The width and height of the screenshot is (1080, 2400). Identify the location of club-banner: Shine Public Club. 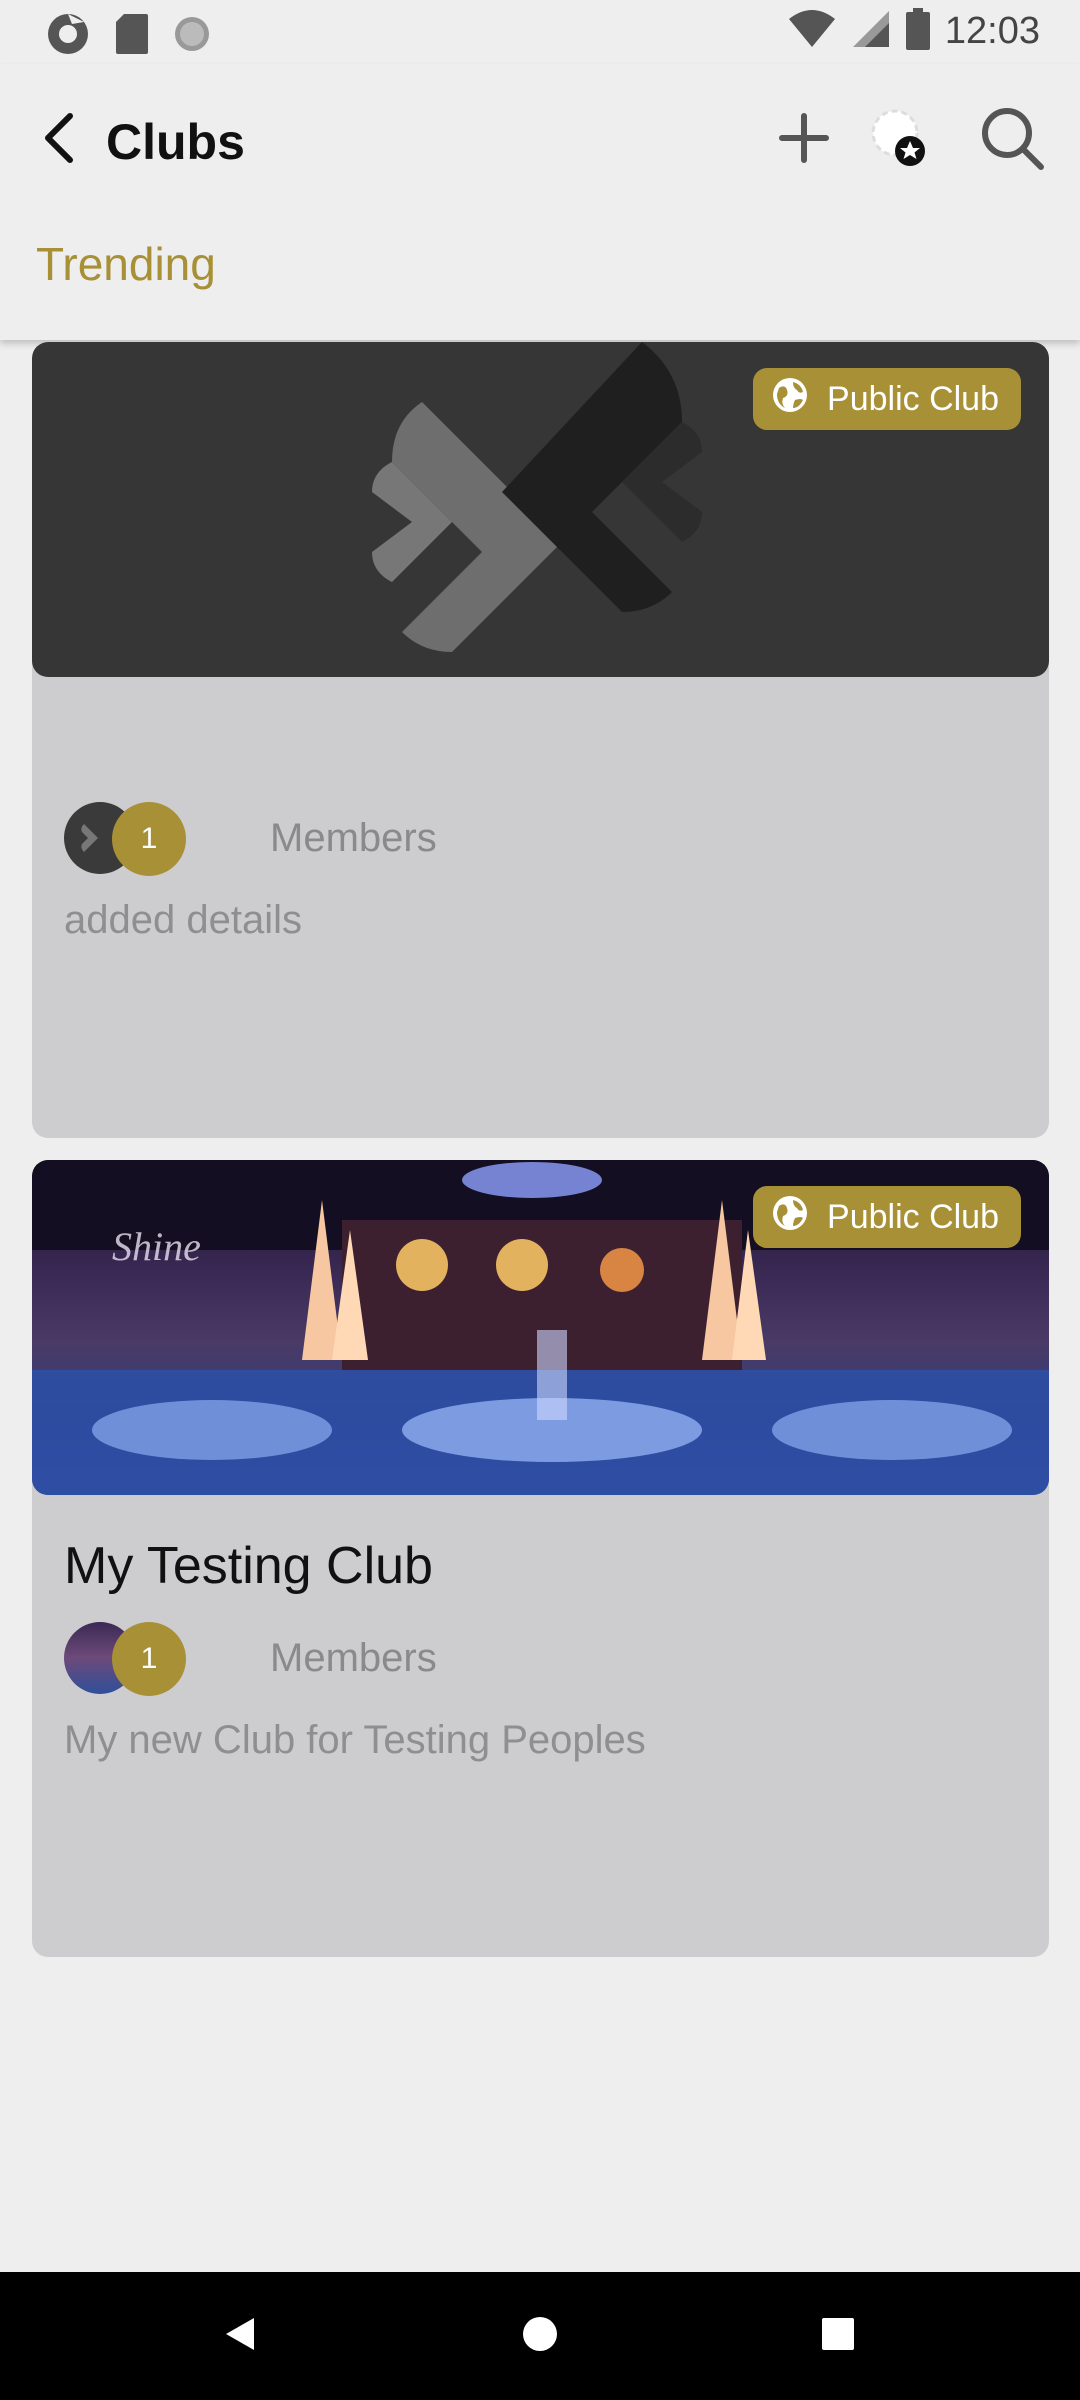
(540, 1327).